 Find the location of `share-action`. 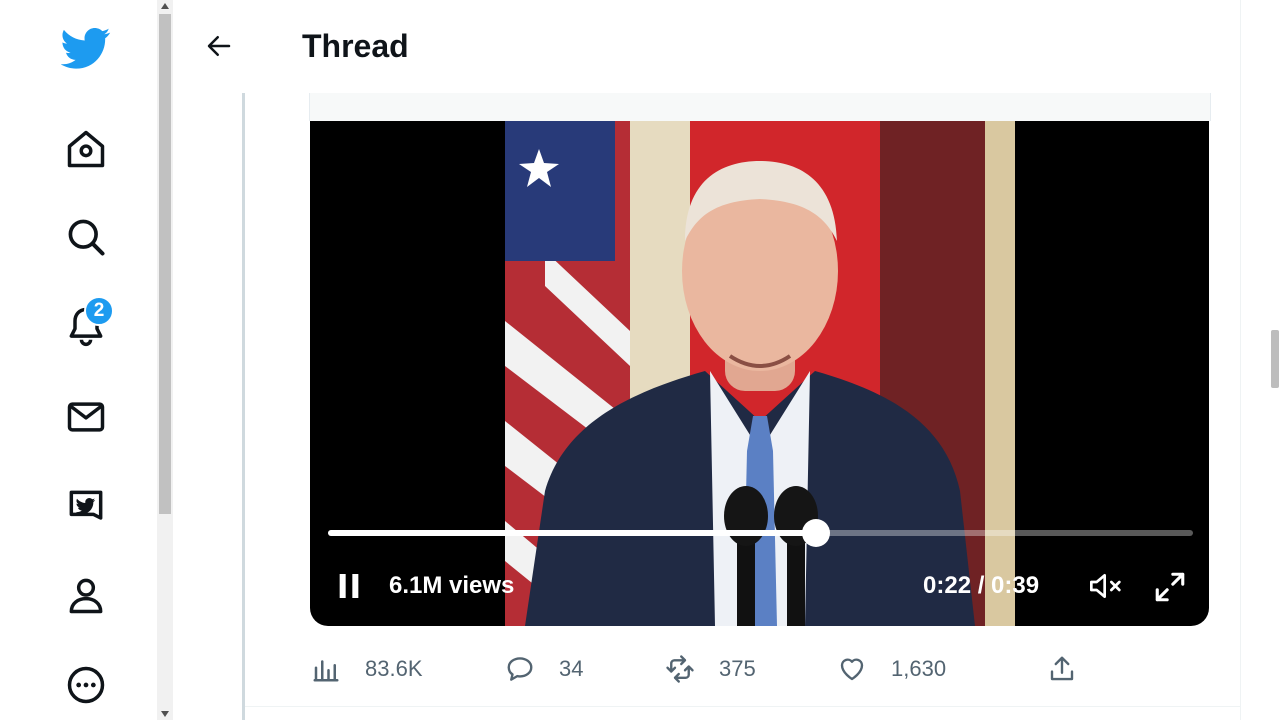

share-action is located at coordinates (1074, 669).